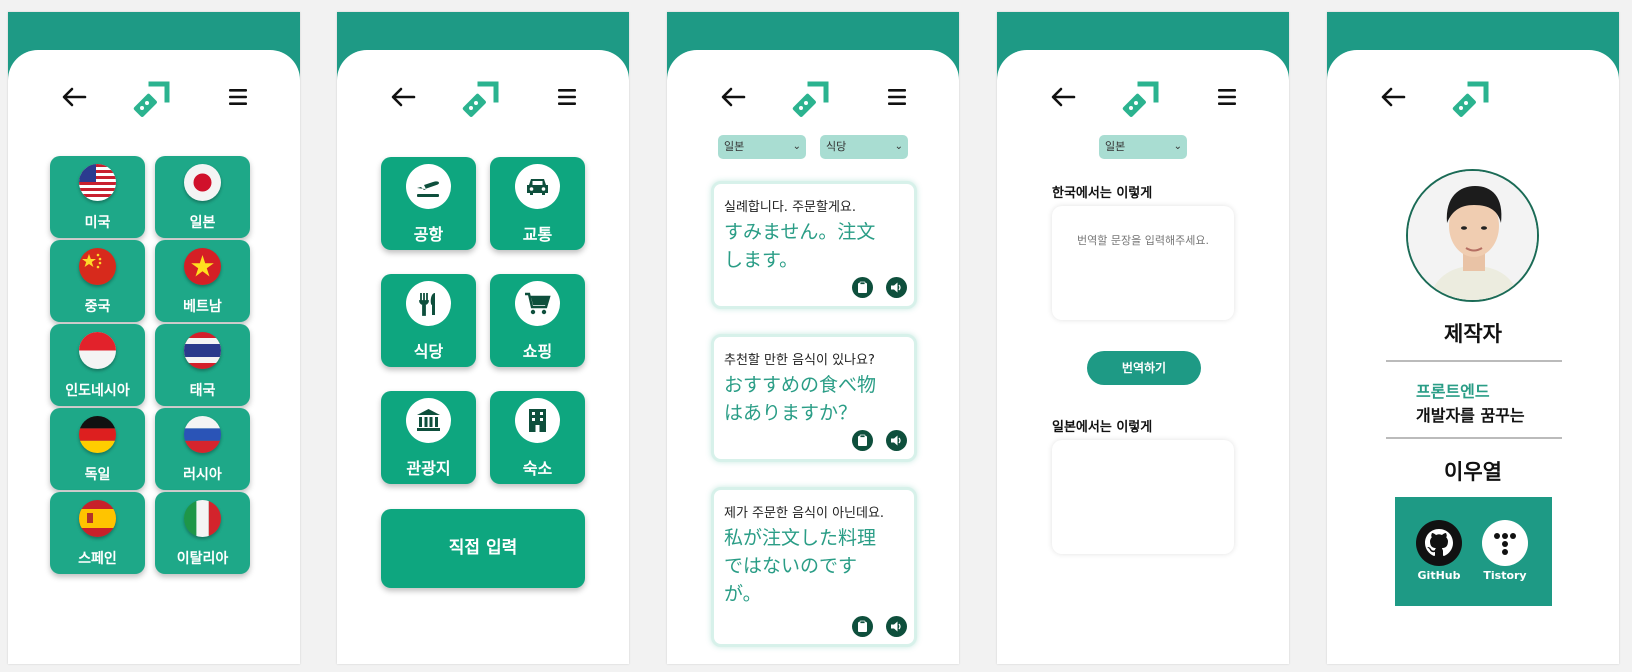 Image resolution: width=1632 pixels, height=672 pixels. What do you see at coordinates (1144, 368) in the screenshot?
I see `translate-button: 번역하기` at bounding box center [1144, 368].